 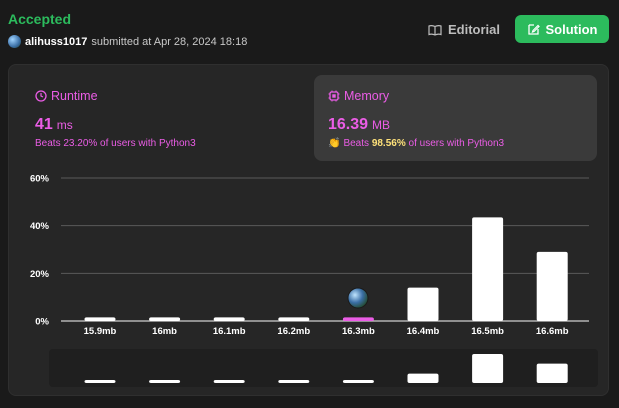 What do you see at coordinates (42, 322) in the screenshot?
I see `y-tick-label: 0%` at bounding box center [42, 322].